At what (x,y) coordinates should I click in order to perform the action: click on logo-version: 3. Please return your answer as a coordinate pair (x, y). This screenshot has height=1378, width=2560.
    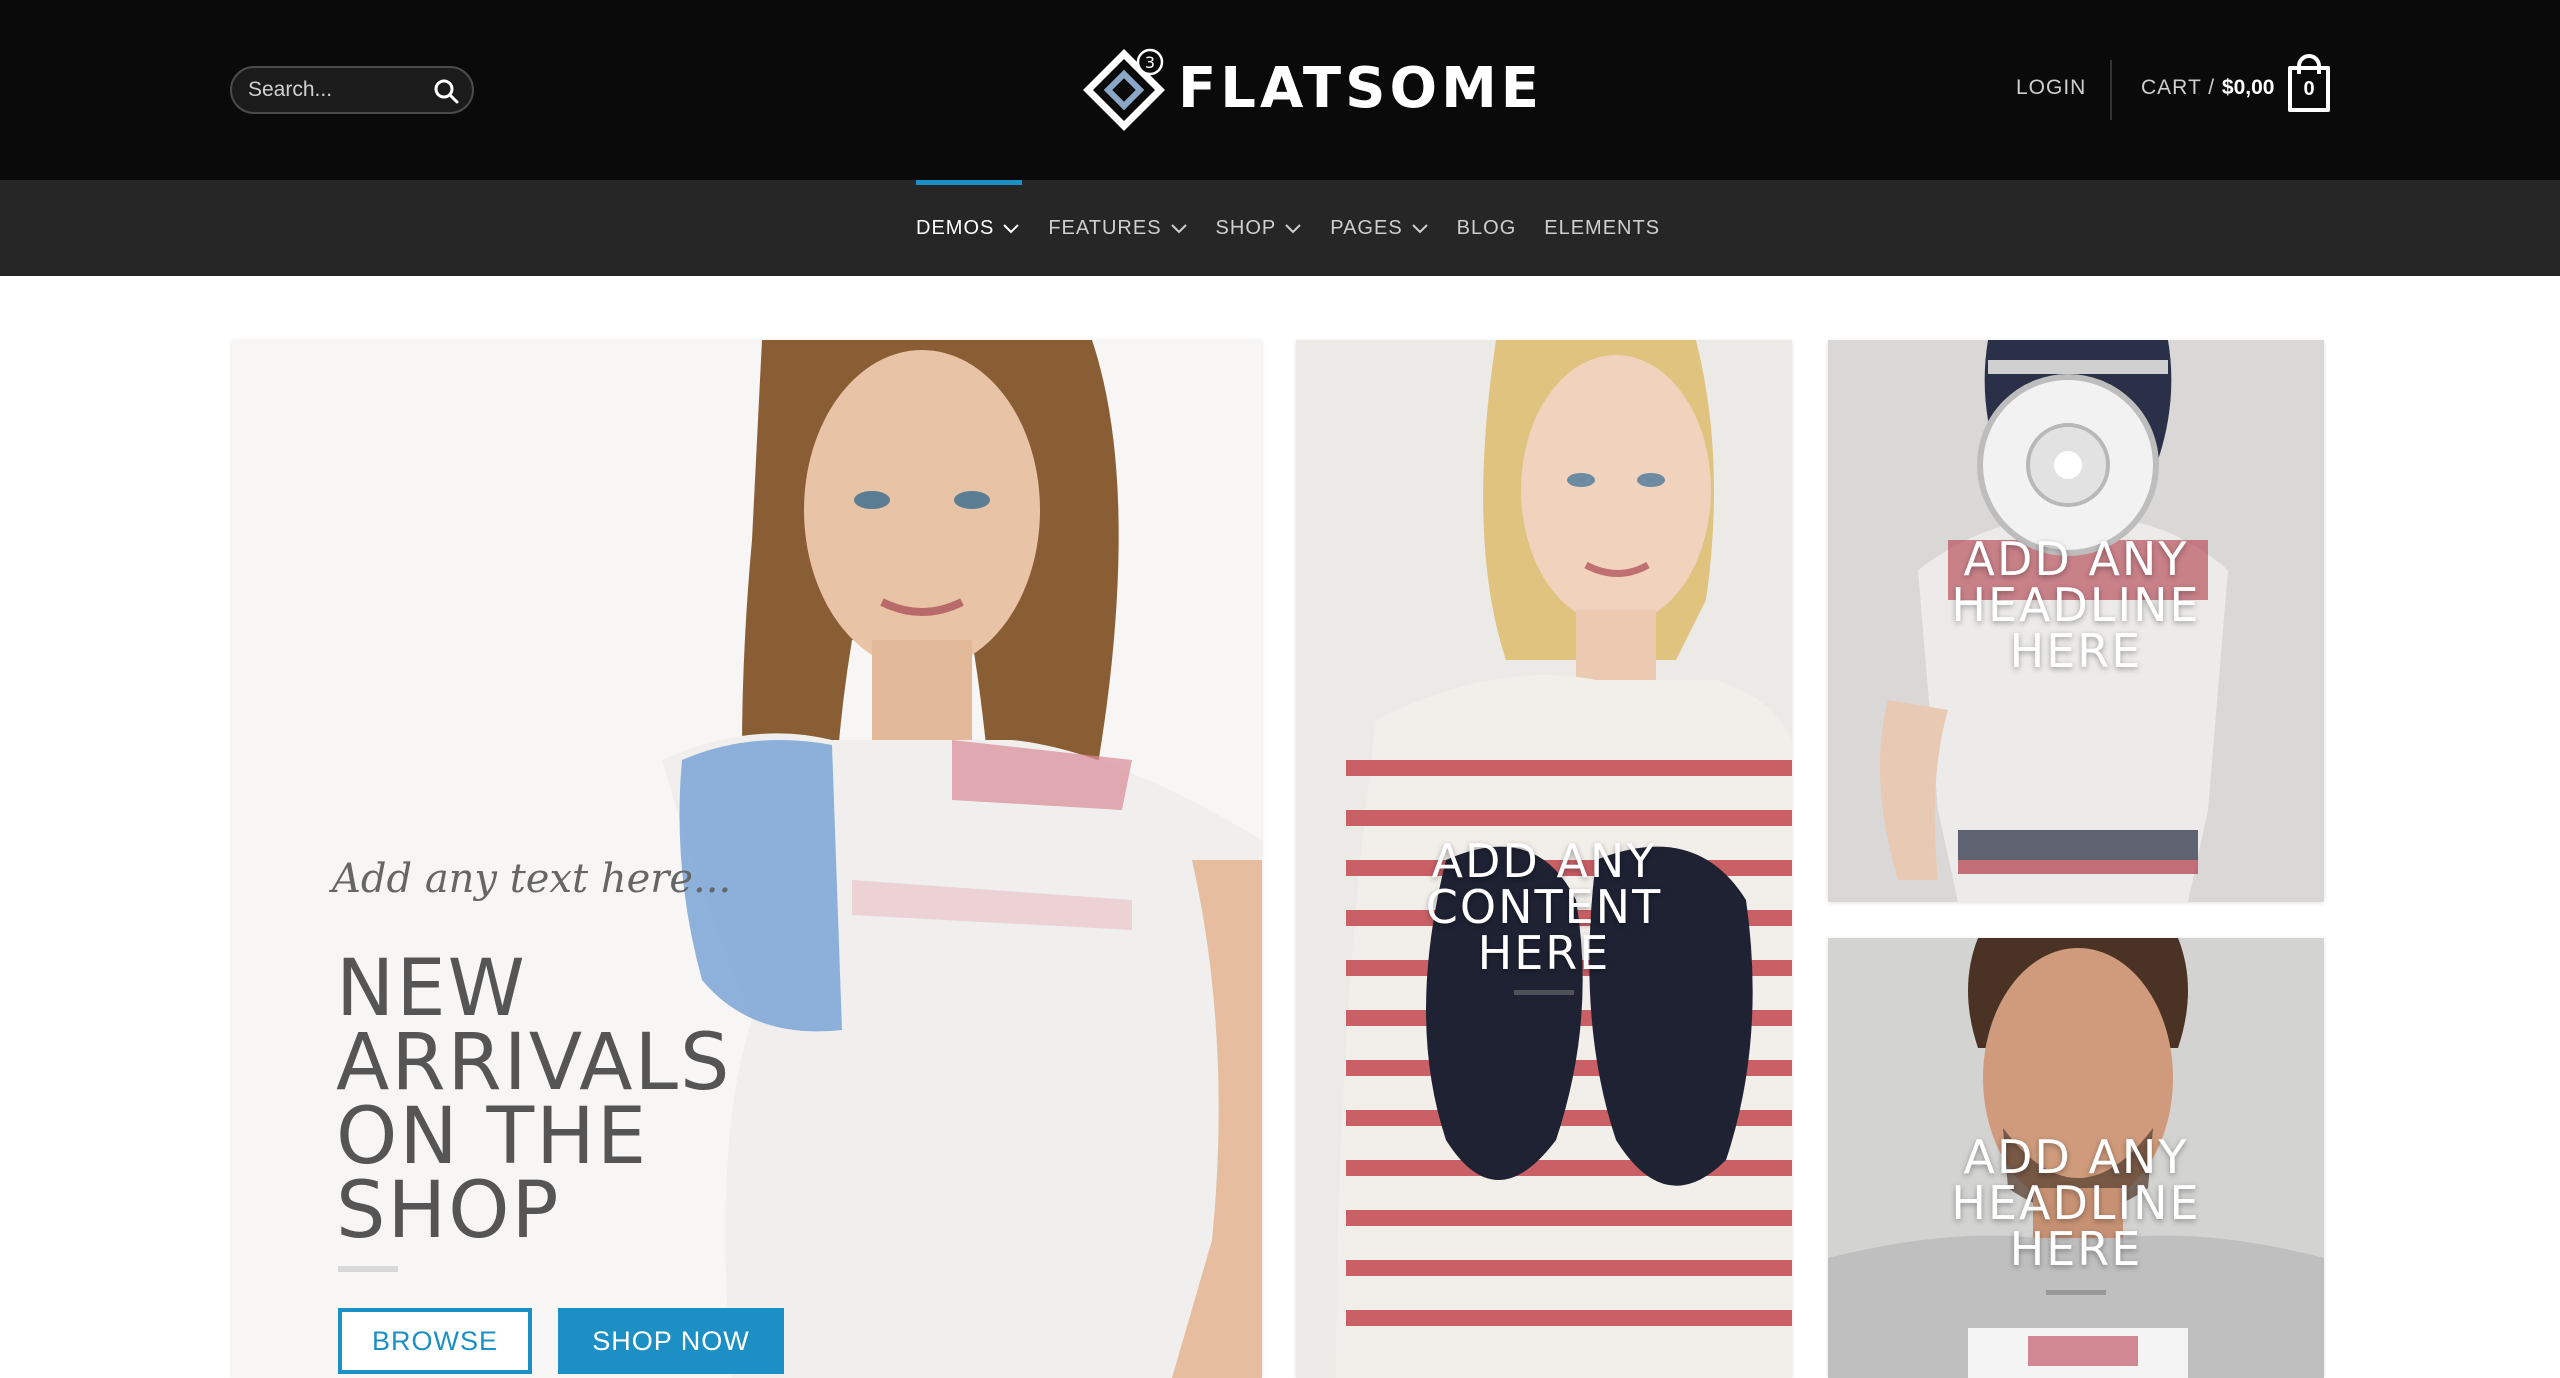
    Looking at the image, I should click on (1150, 62).